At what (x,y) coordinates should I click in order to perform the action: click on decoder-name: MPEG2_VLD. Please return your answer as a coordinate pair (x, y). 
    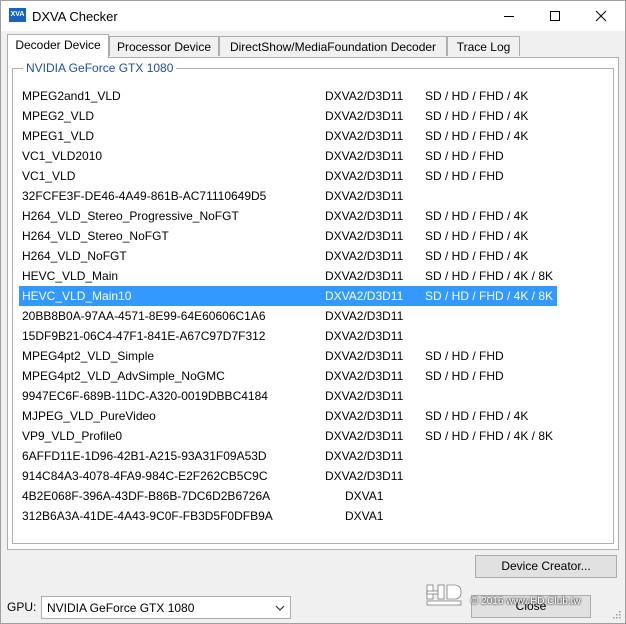
    Looking at the image, I should click on (58, 116).